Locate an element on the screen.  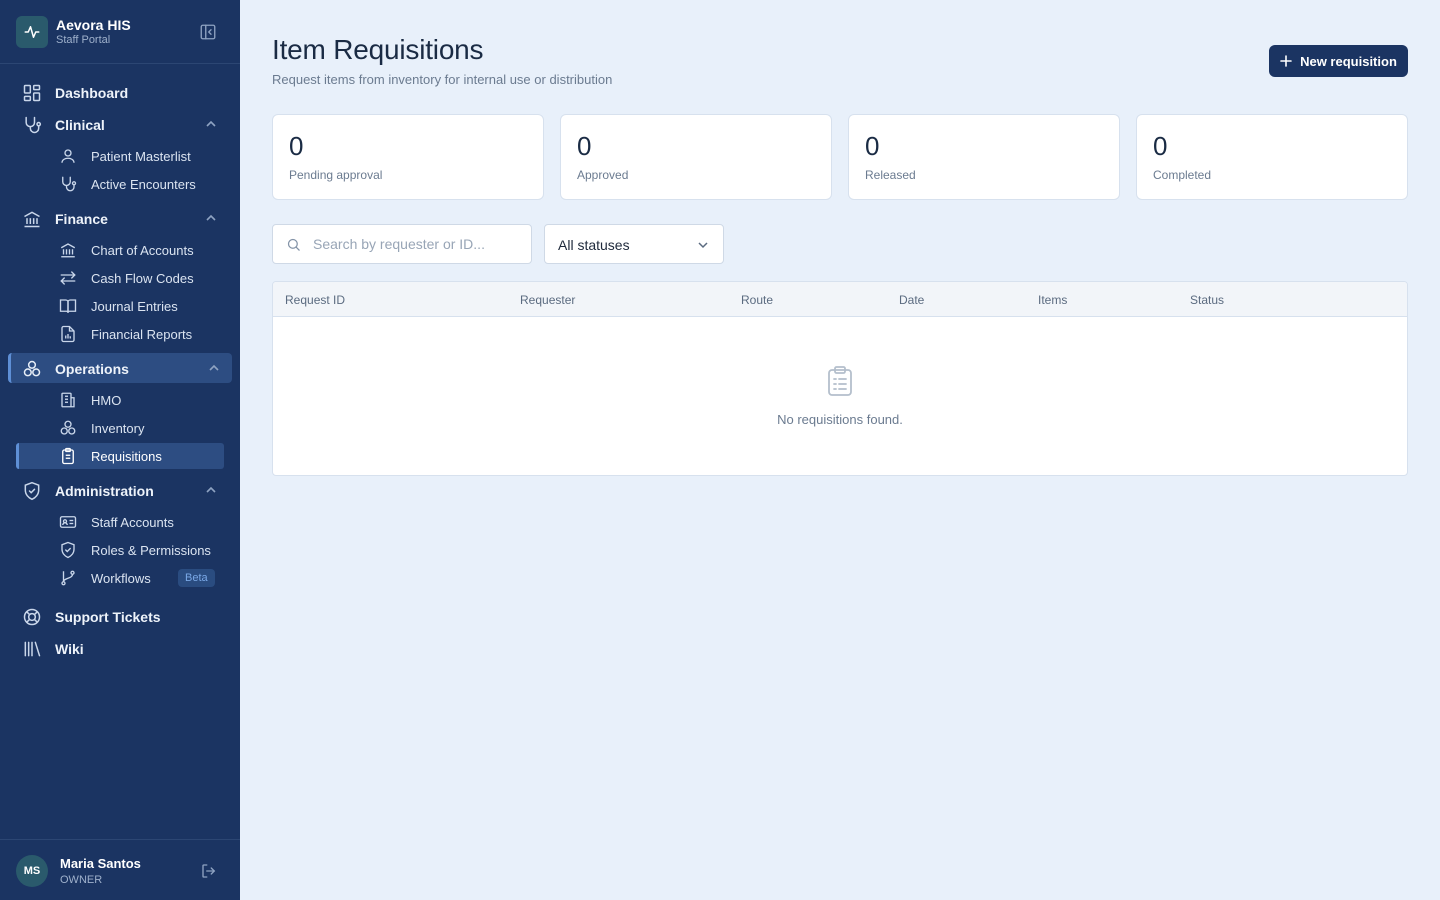
nav-inventory-label: Inventory is located at coordinates (118, 428).